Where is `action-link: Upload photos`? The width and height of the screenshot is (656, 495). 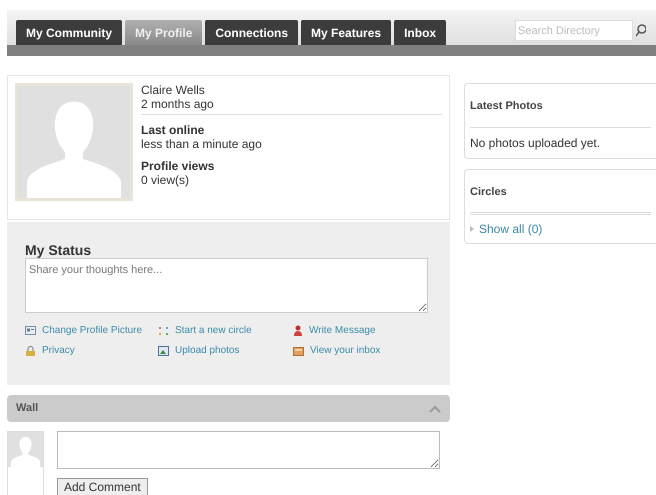
action-link: Upload photos is located at coordinates (225, 350).